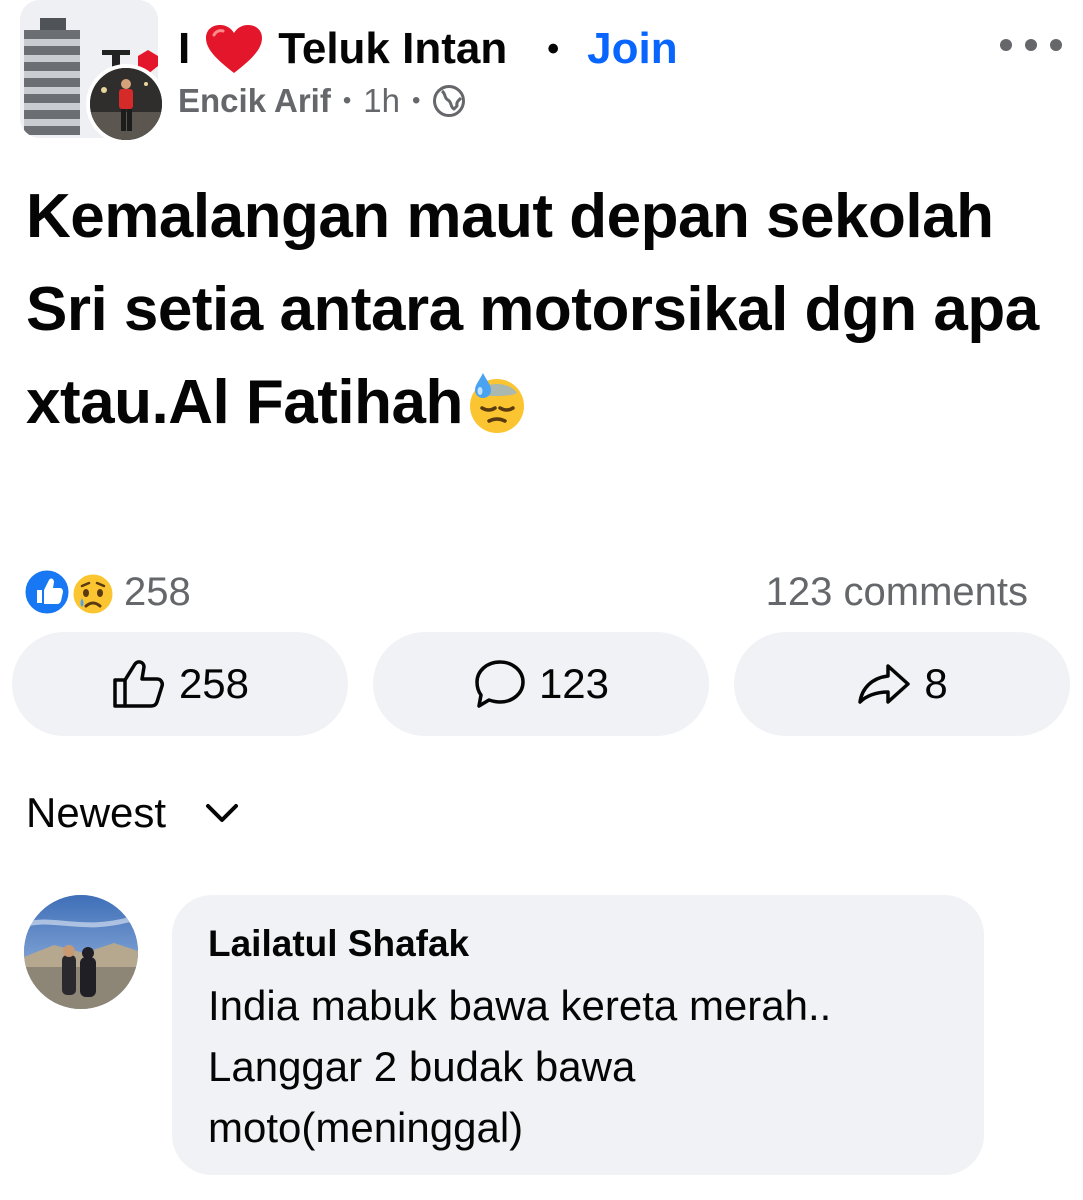 Image resolution: width=1083 pixels, height=1200 pixels. I want to click on chevron-down-icon, so click(222, 813).